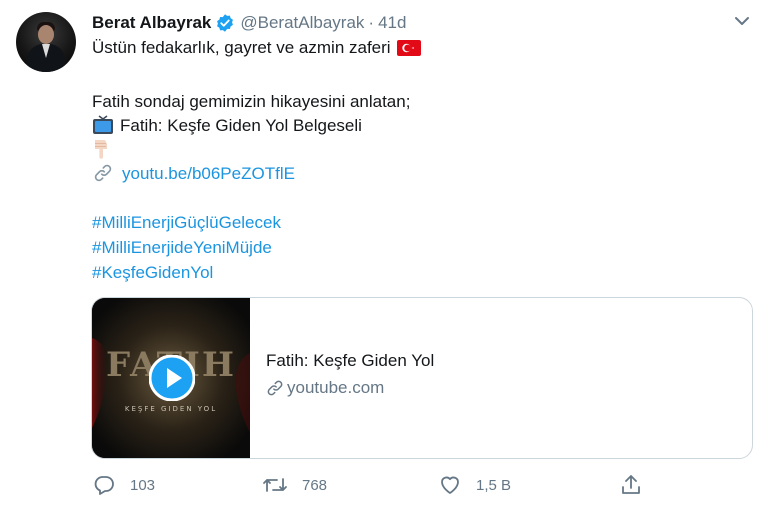  What do you see at coordinates (225, 23) in the screenshot?
I see `verified-badge-icon` at bounding box center [225, 23].